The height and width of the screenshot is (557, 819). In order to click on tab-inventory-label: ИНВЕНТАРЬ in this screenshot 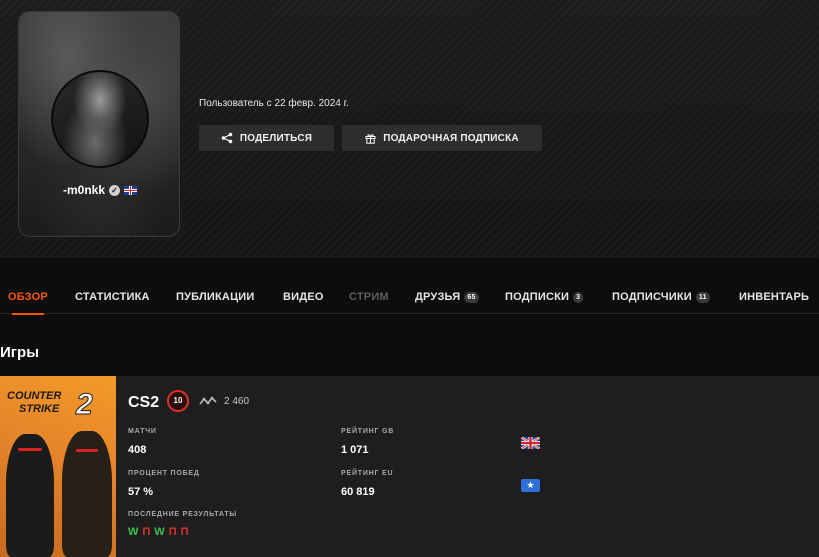, I will do `click(774, 297)`.